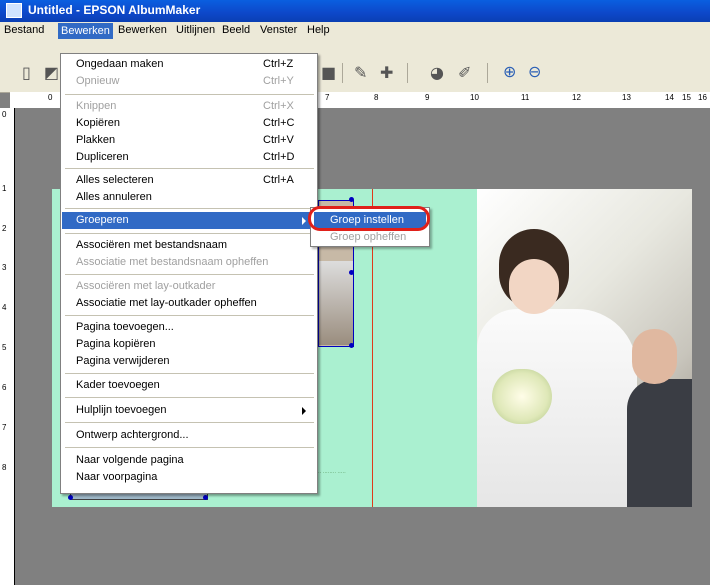  What do you see at coordinates (278, 30) in the screenshot?
I see `menu-venster: Venster` at bounding box center [278, 30].